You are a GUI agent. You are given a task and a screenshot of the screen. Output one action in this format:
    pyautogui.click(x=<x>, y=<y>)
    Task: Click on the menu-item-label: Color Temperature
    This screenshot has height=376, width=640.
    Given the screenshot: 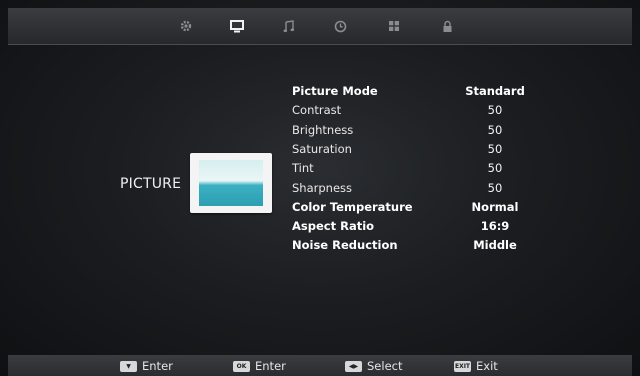 What is the action you would take?
    pyautogui.click(x=352, y=207)
    